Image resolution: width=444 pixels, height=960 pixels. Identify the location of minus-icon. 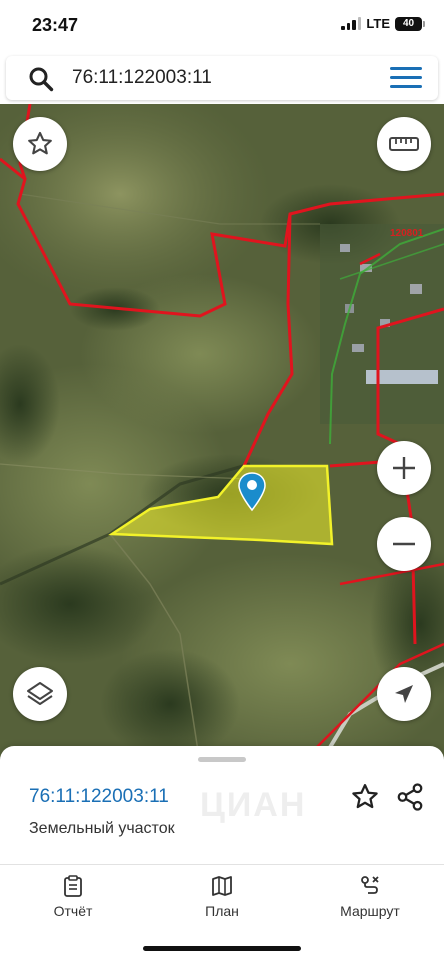
(404, 544).